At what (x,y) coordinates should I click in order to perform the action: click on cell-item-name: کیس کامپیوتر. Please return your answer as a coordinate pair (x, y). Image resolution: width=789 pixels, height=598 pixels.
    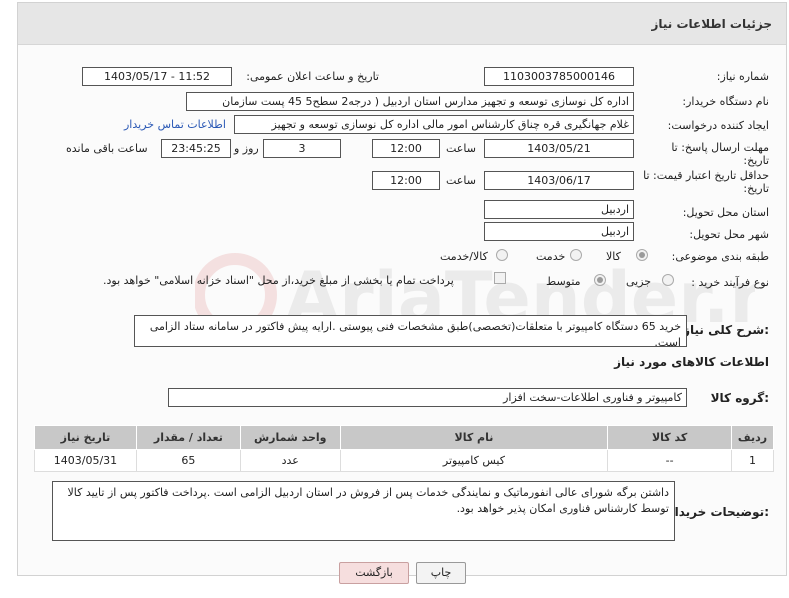
    Looking at the image, I should click on (474, 460).